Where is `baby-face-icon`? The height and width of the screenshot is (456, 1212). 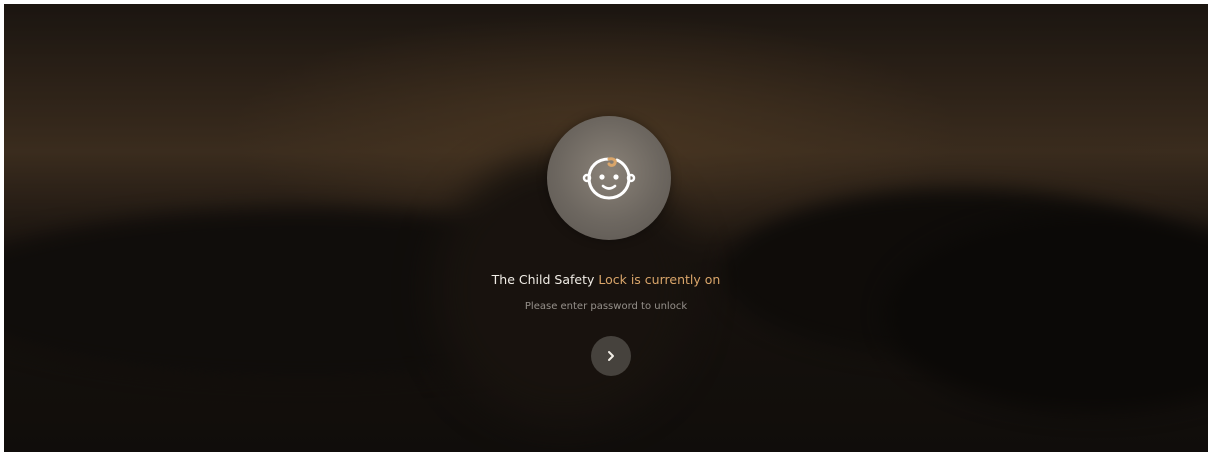 baby-face-icon is located at coordinates (609, 178).